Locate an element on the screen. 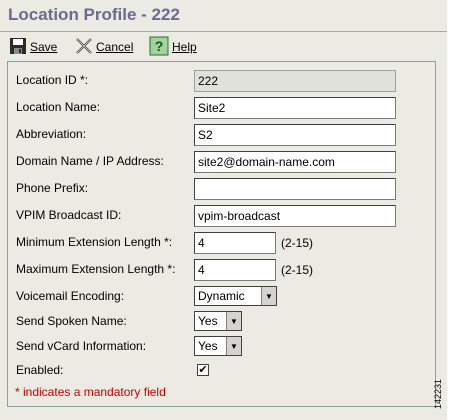  min-extension-label: Minimum Extension Length *: is located at coordinates (94, 242).